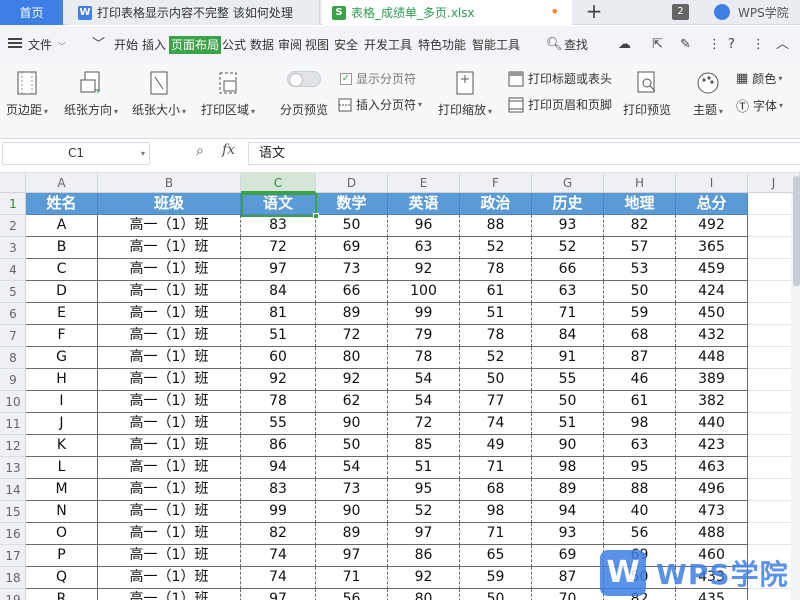 This screenshot has width=800, height=600. What do you see at coordinates (712, 424) in the screenshot?
I see `table-cell: 440` at bounding box center [712, 424].